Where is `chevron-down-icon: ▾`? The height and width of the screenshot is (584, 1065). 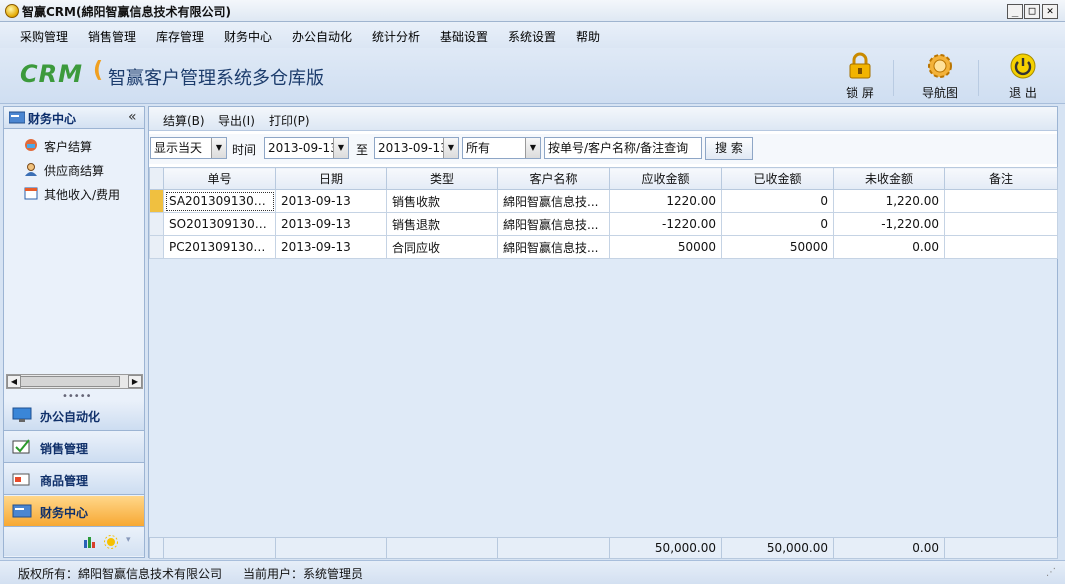 chevron-down-icon: ▾ is located at coordinates (128, 540).